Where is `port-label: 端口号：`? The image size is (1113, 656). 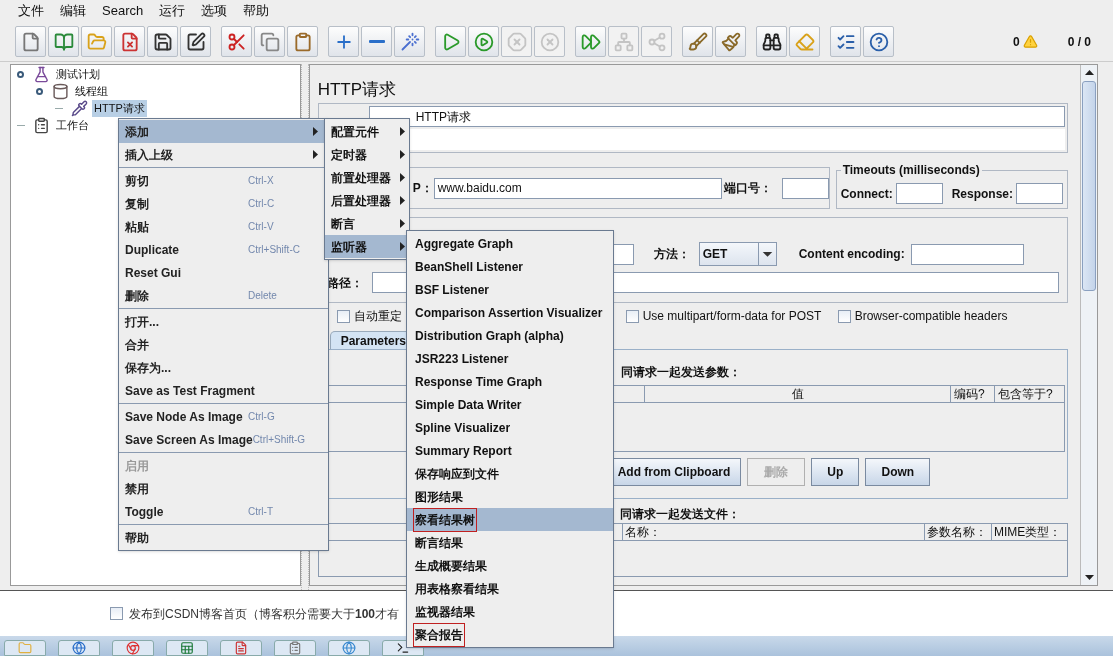 port-label: 端口号： is located at coordinates (748, 188).